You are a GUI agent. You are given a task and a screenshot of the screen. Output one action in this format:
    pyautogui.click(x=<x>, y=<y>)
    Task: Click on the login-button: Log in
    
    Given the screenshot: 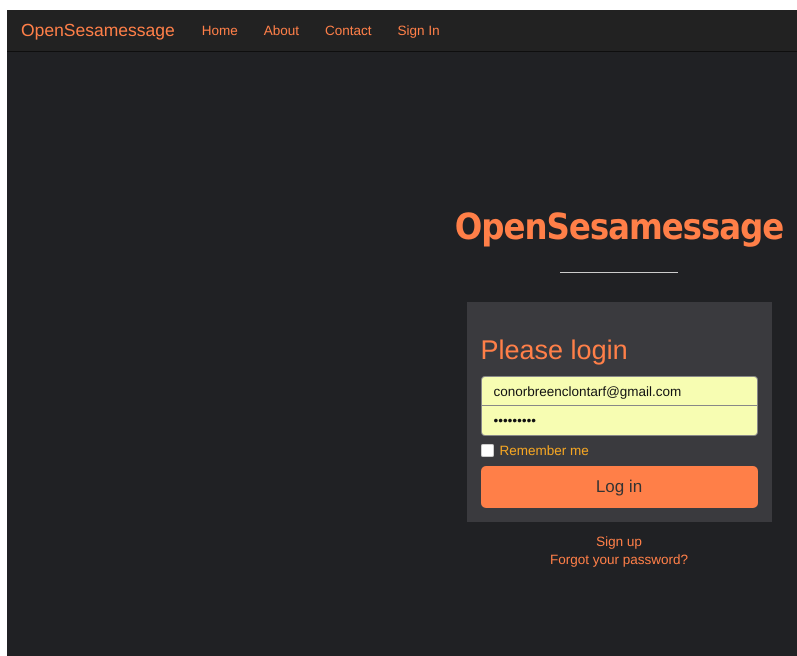 What is the action you would take?
    pyautogui.click(x=619, y=487)
    